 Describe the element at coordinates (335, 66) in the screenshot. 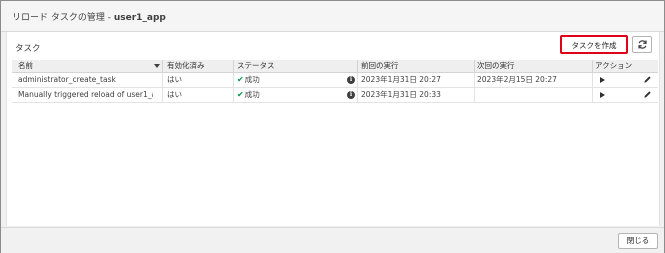

I see `table-header-row: 名前 有効化済み ステータス 前回の実行 次回の実行 アクション` at that location.